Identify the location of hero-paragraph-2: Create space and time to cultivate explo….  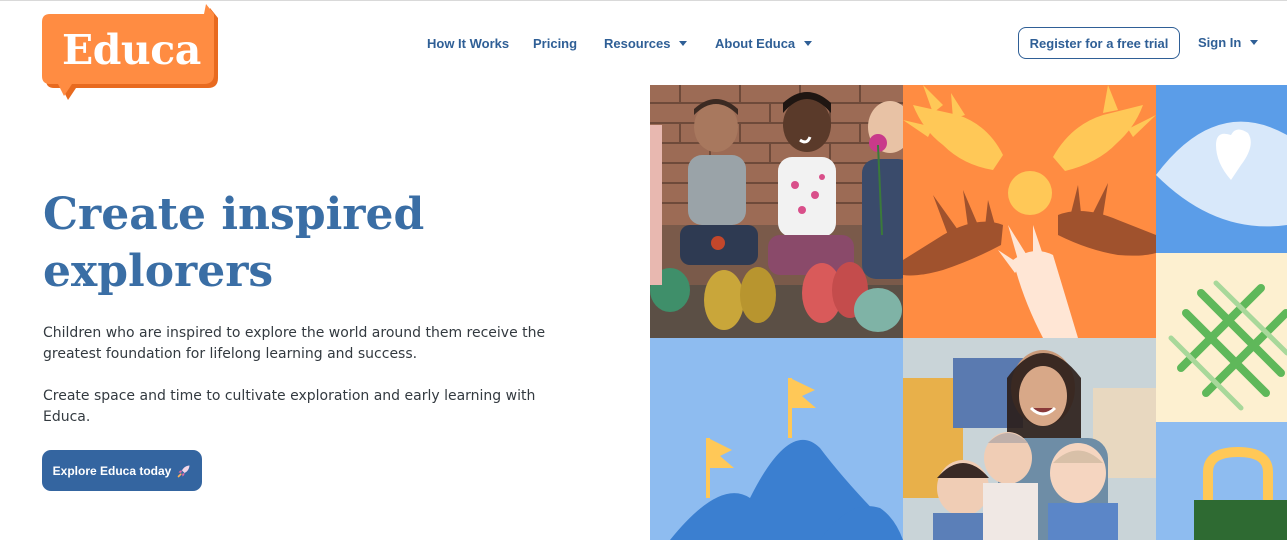
(289, 406).